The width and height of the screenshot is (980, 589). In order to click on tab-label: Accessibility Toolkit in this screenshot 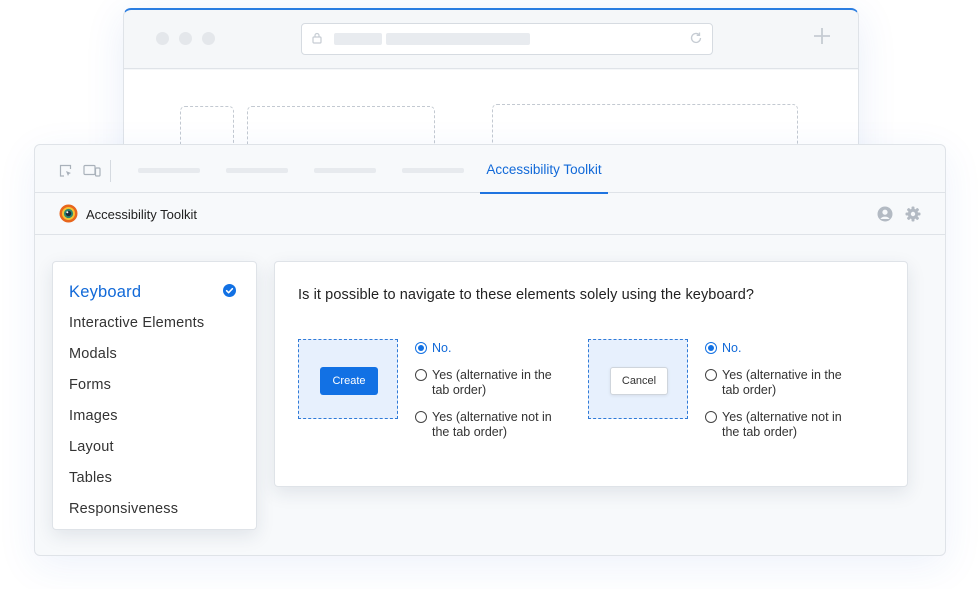, I will do `click(544, 169)`.